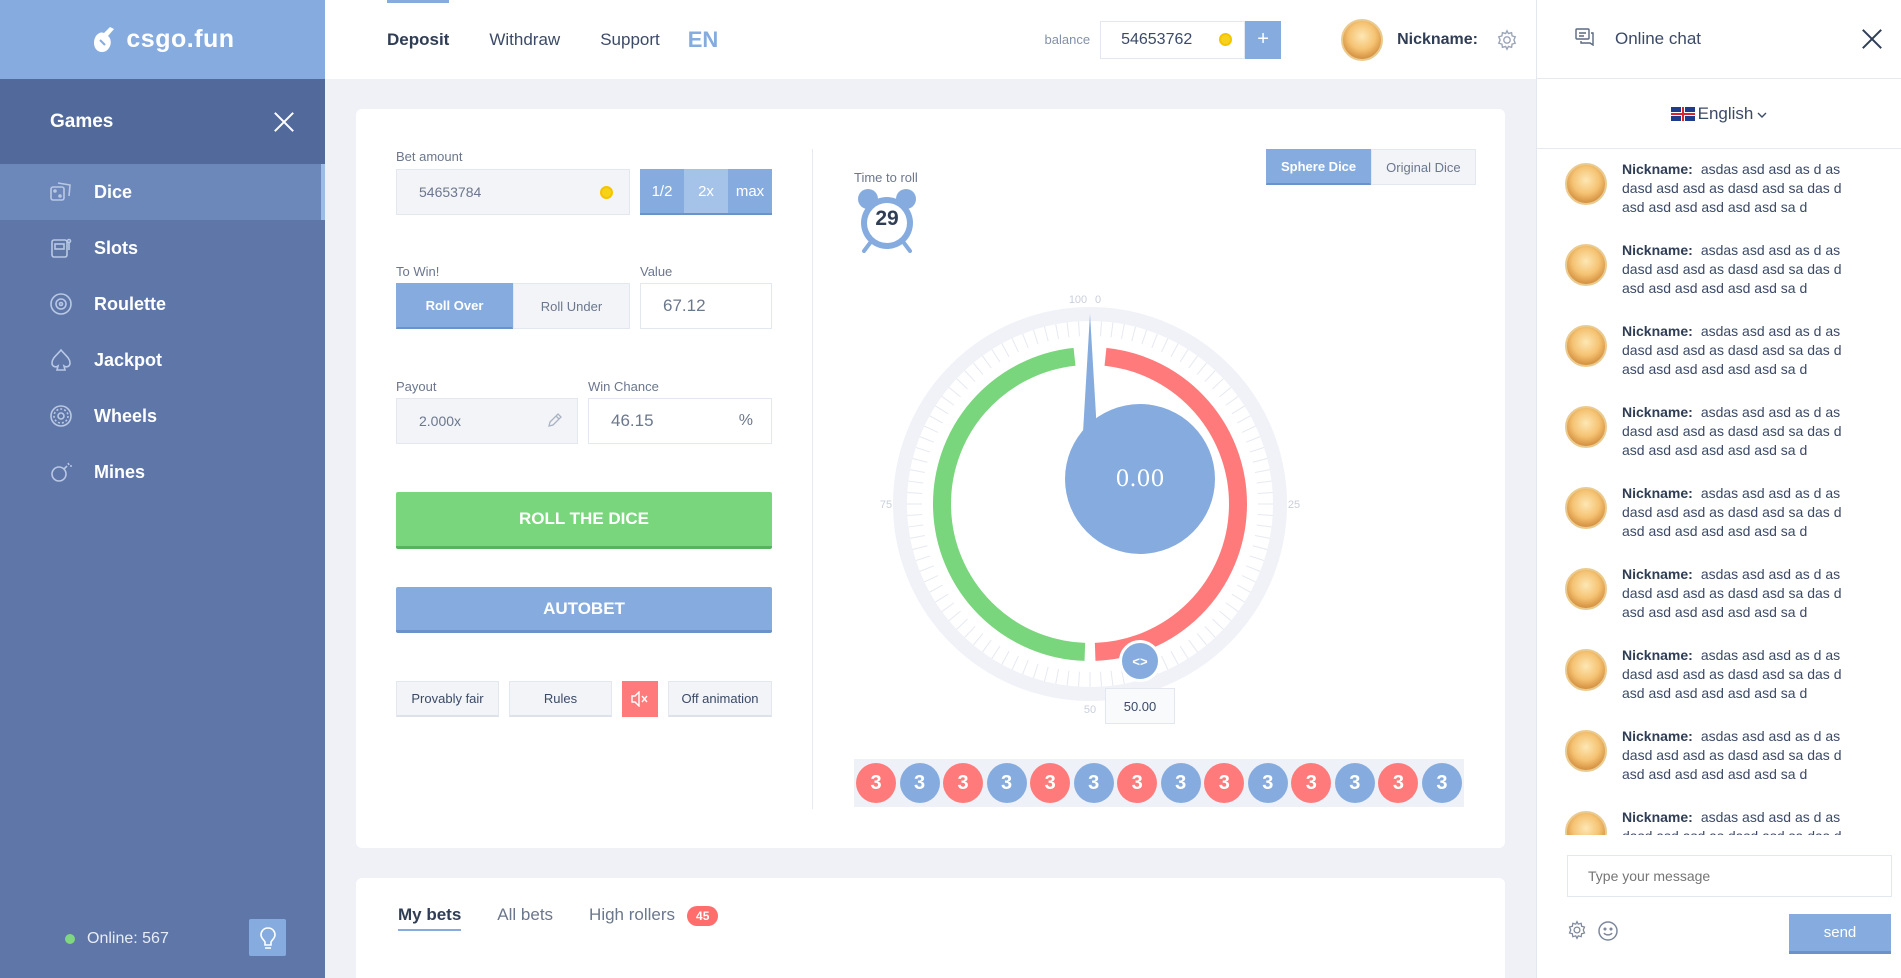 This screenshot has height=978, width=1901. Describe the element at coordinates (513, 192) in the screenshot. I see `bet-amount-input: 54653784` at that location.